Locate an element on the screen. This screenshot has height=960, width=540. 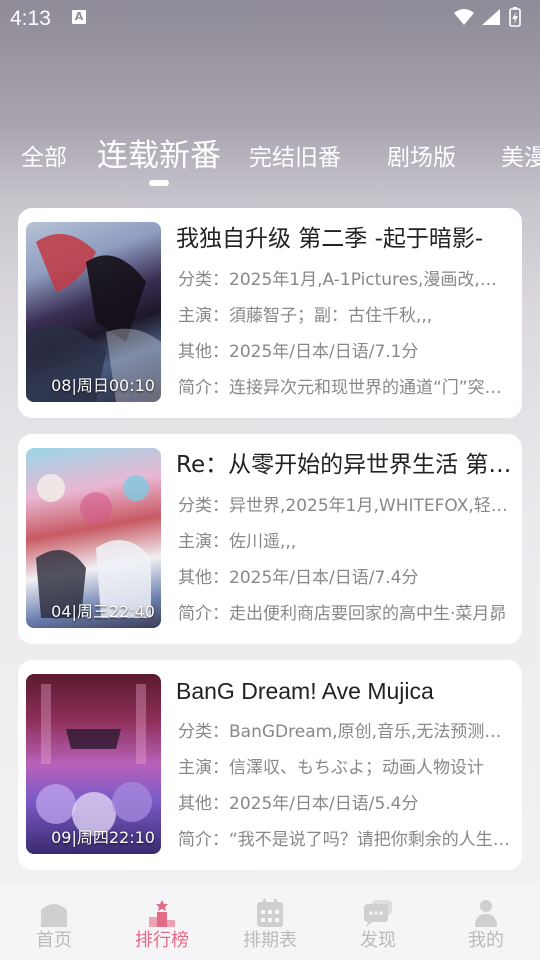
nav-schedule: 排期表 is located at coordinates (270, 922).